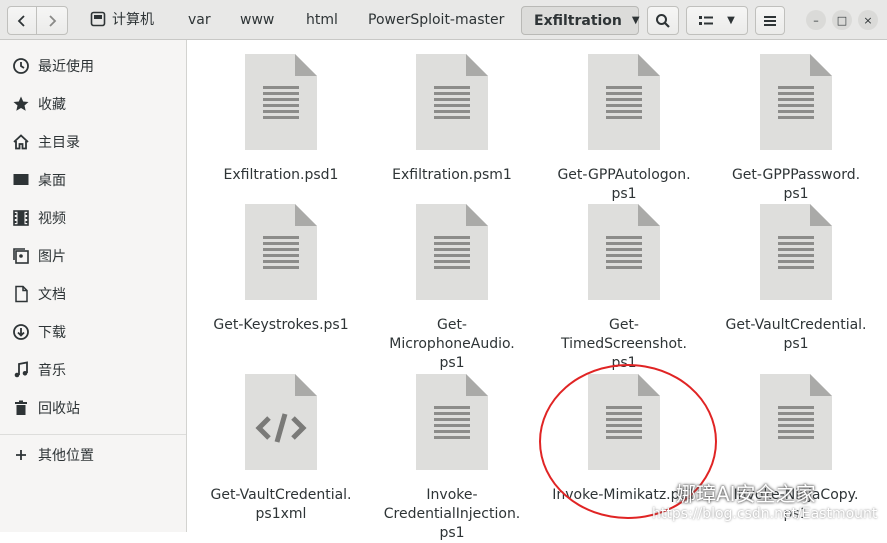 The width and height of the screenshot is (887, 543). Describe the element at coordinates (624, 184) in the screenshot. I see `file-name: Get-GPPAutologon. ps1` at that location.